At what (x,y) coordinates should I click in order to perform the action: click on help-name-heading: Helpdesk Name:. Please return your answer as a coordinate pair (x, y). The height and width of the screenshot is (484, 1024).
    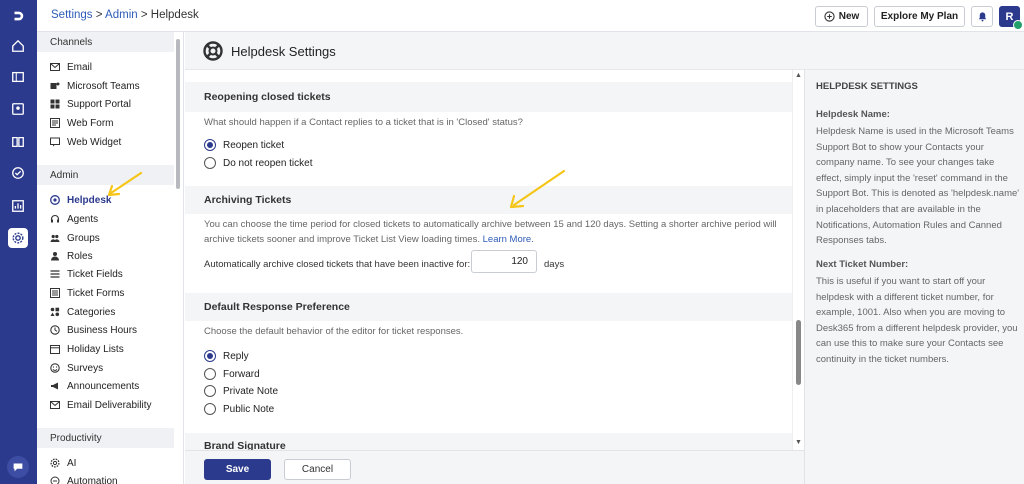
    Looking at the image, I should click on (853, 114).